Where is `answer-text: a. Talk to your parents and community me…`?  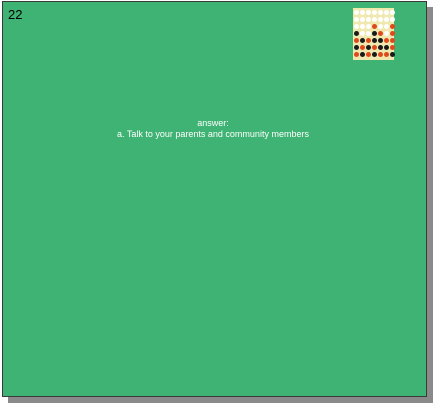
answer-text: a. Talk to your parents and community me… is located at coordinates (213, 134).